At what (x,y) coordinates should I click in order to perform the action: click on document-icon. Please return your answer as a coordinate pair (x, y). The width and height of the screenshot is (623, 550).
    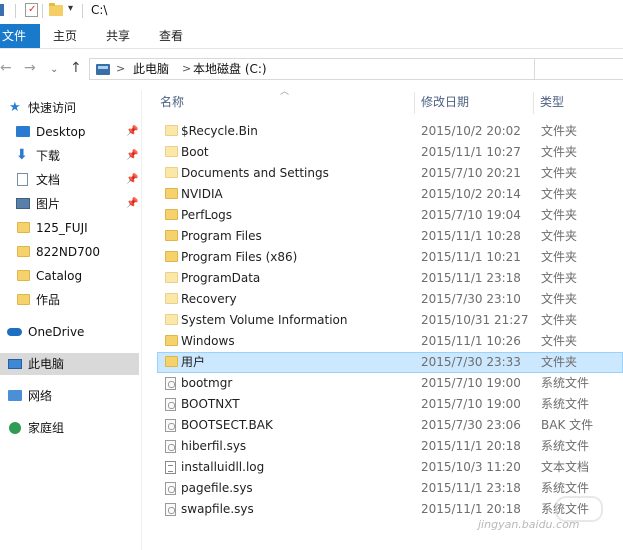
    Looking at the image, I should click on (22, 179).